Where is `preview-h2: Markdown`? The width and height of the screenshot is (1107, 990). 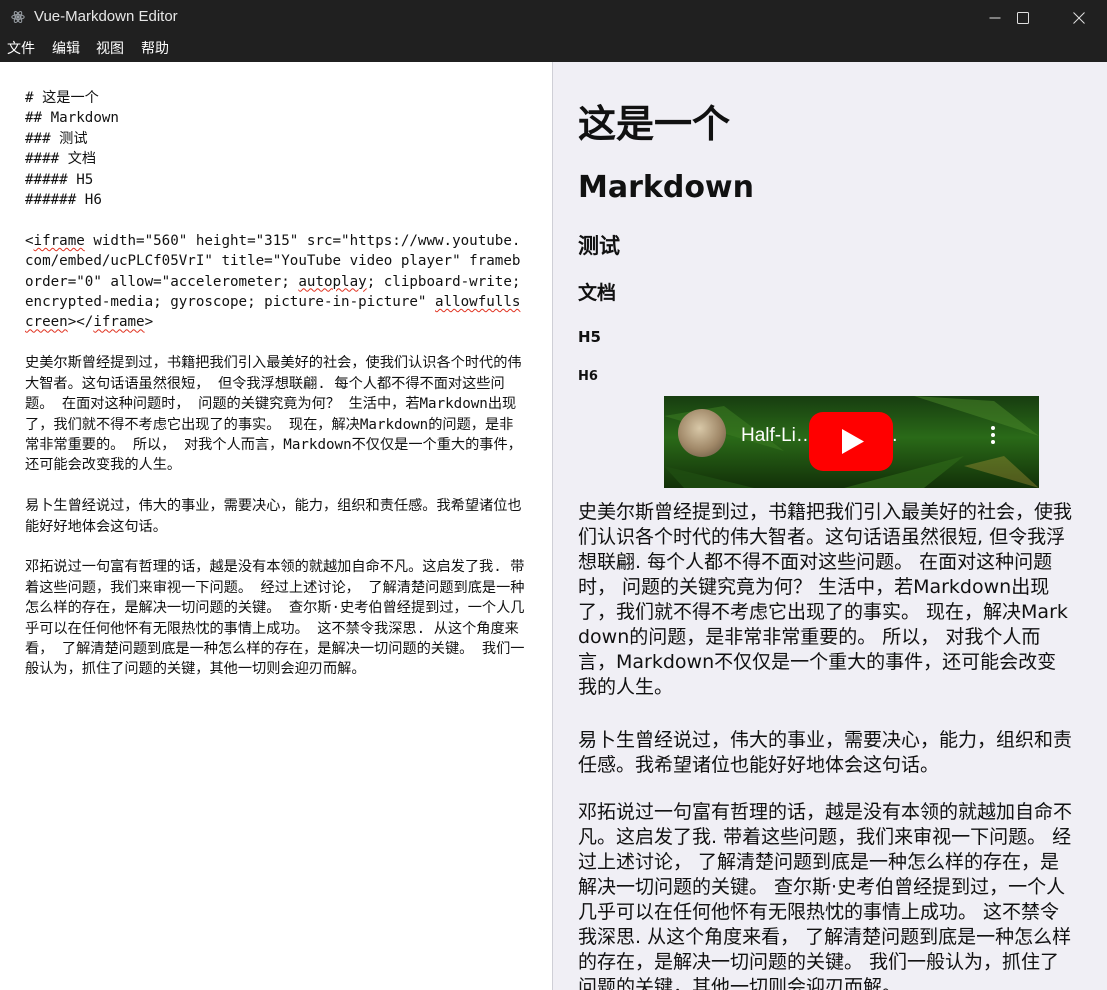 preview-h2: Markdown is located at coordinates (666, 187).